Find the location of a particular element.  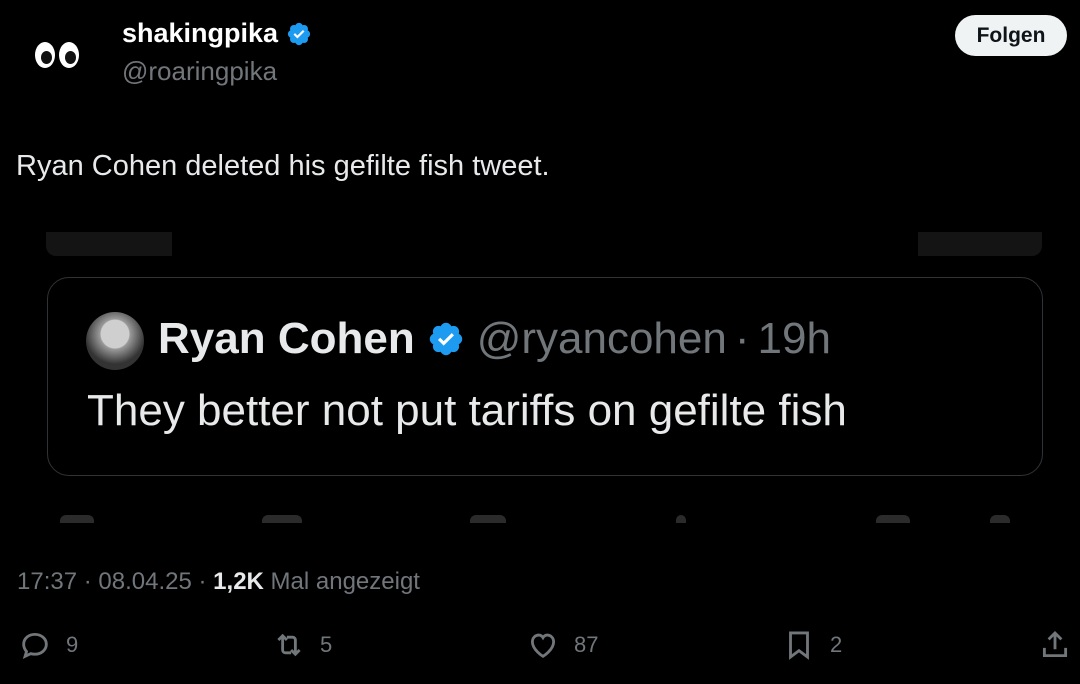

bookmark-icon is located at coordinates (799, 645).